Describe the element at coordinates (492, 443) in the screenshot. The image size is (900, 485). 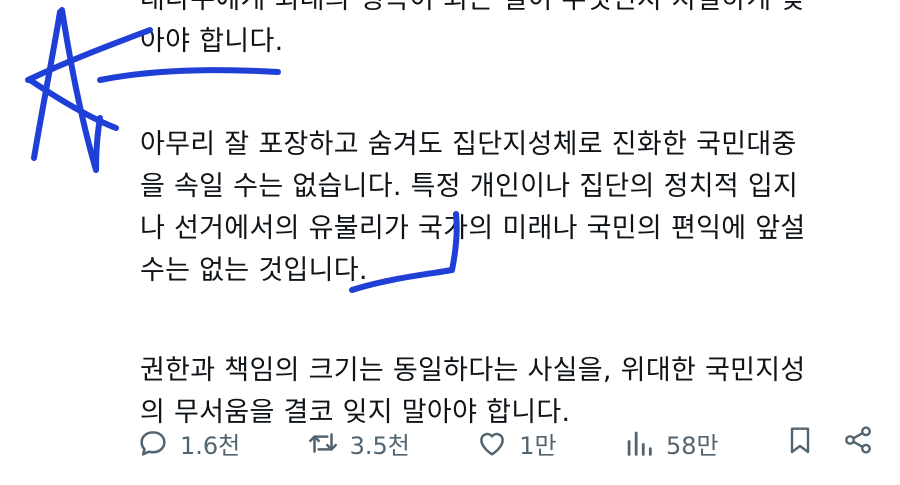
I see `heart-icon` at that location.